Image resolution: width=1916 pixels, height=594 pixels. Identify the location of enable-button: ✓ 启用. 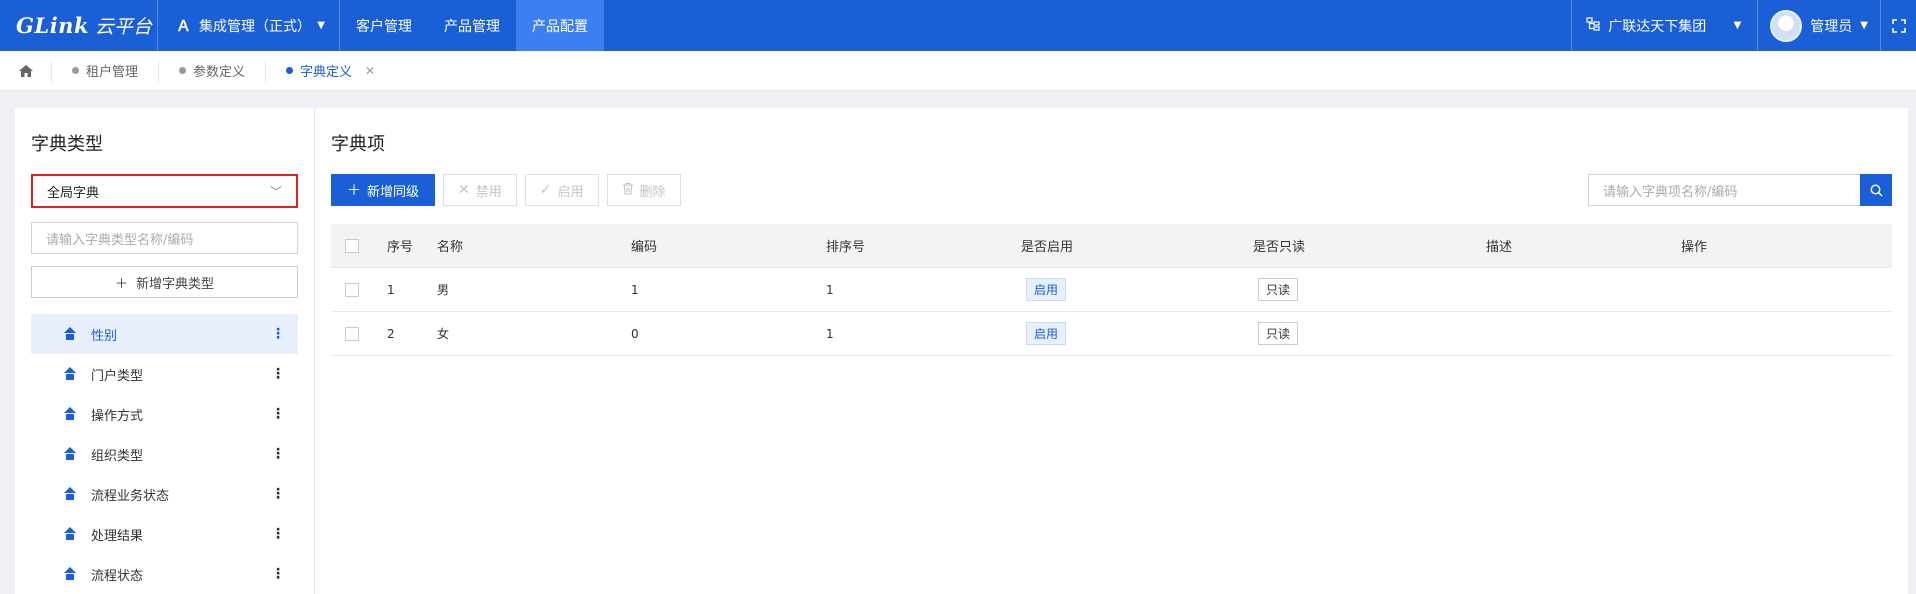
(561, 190).